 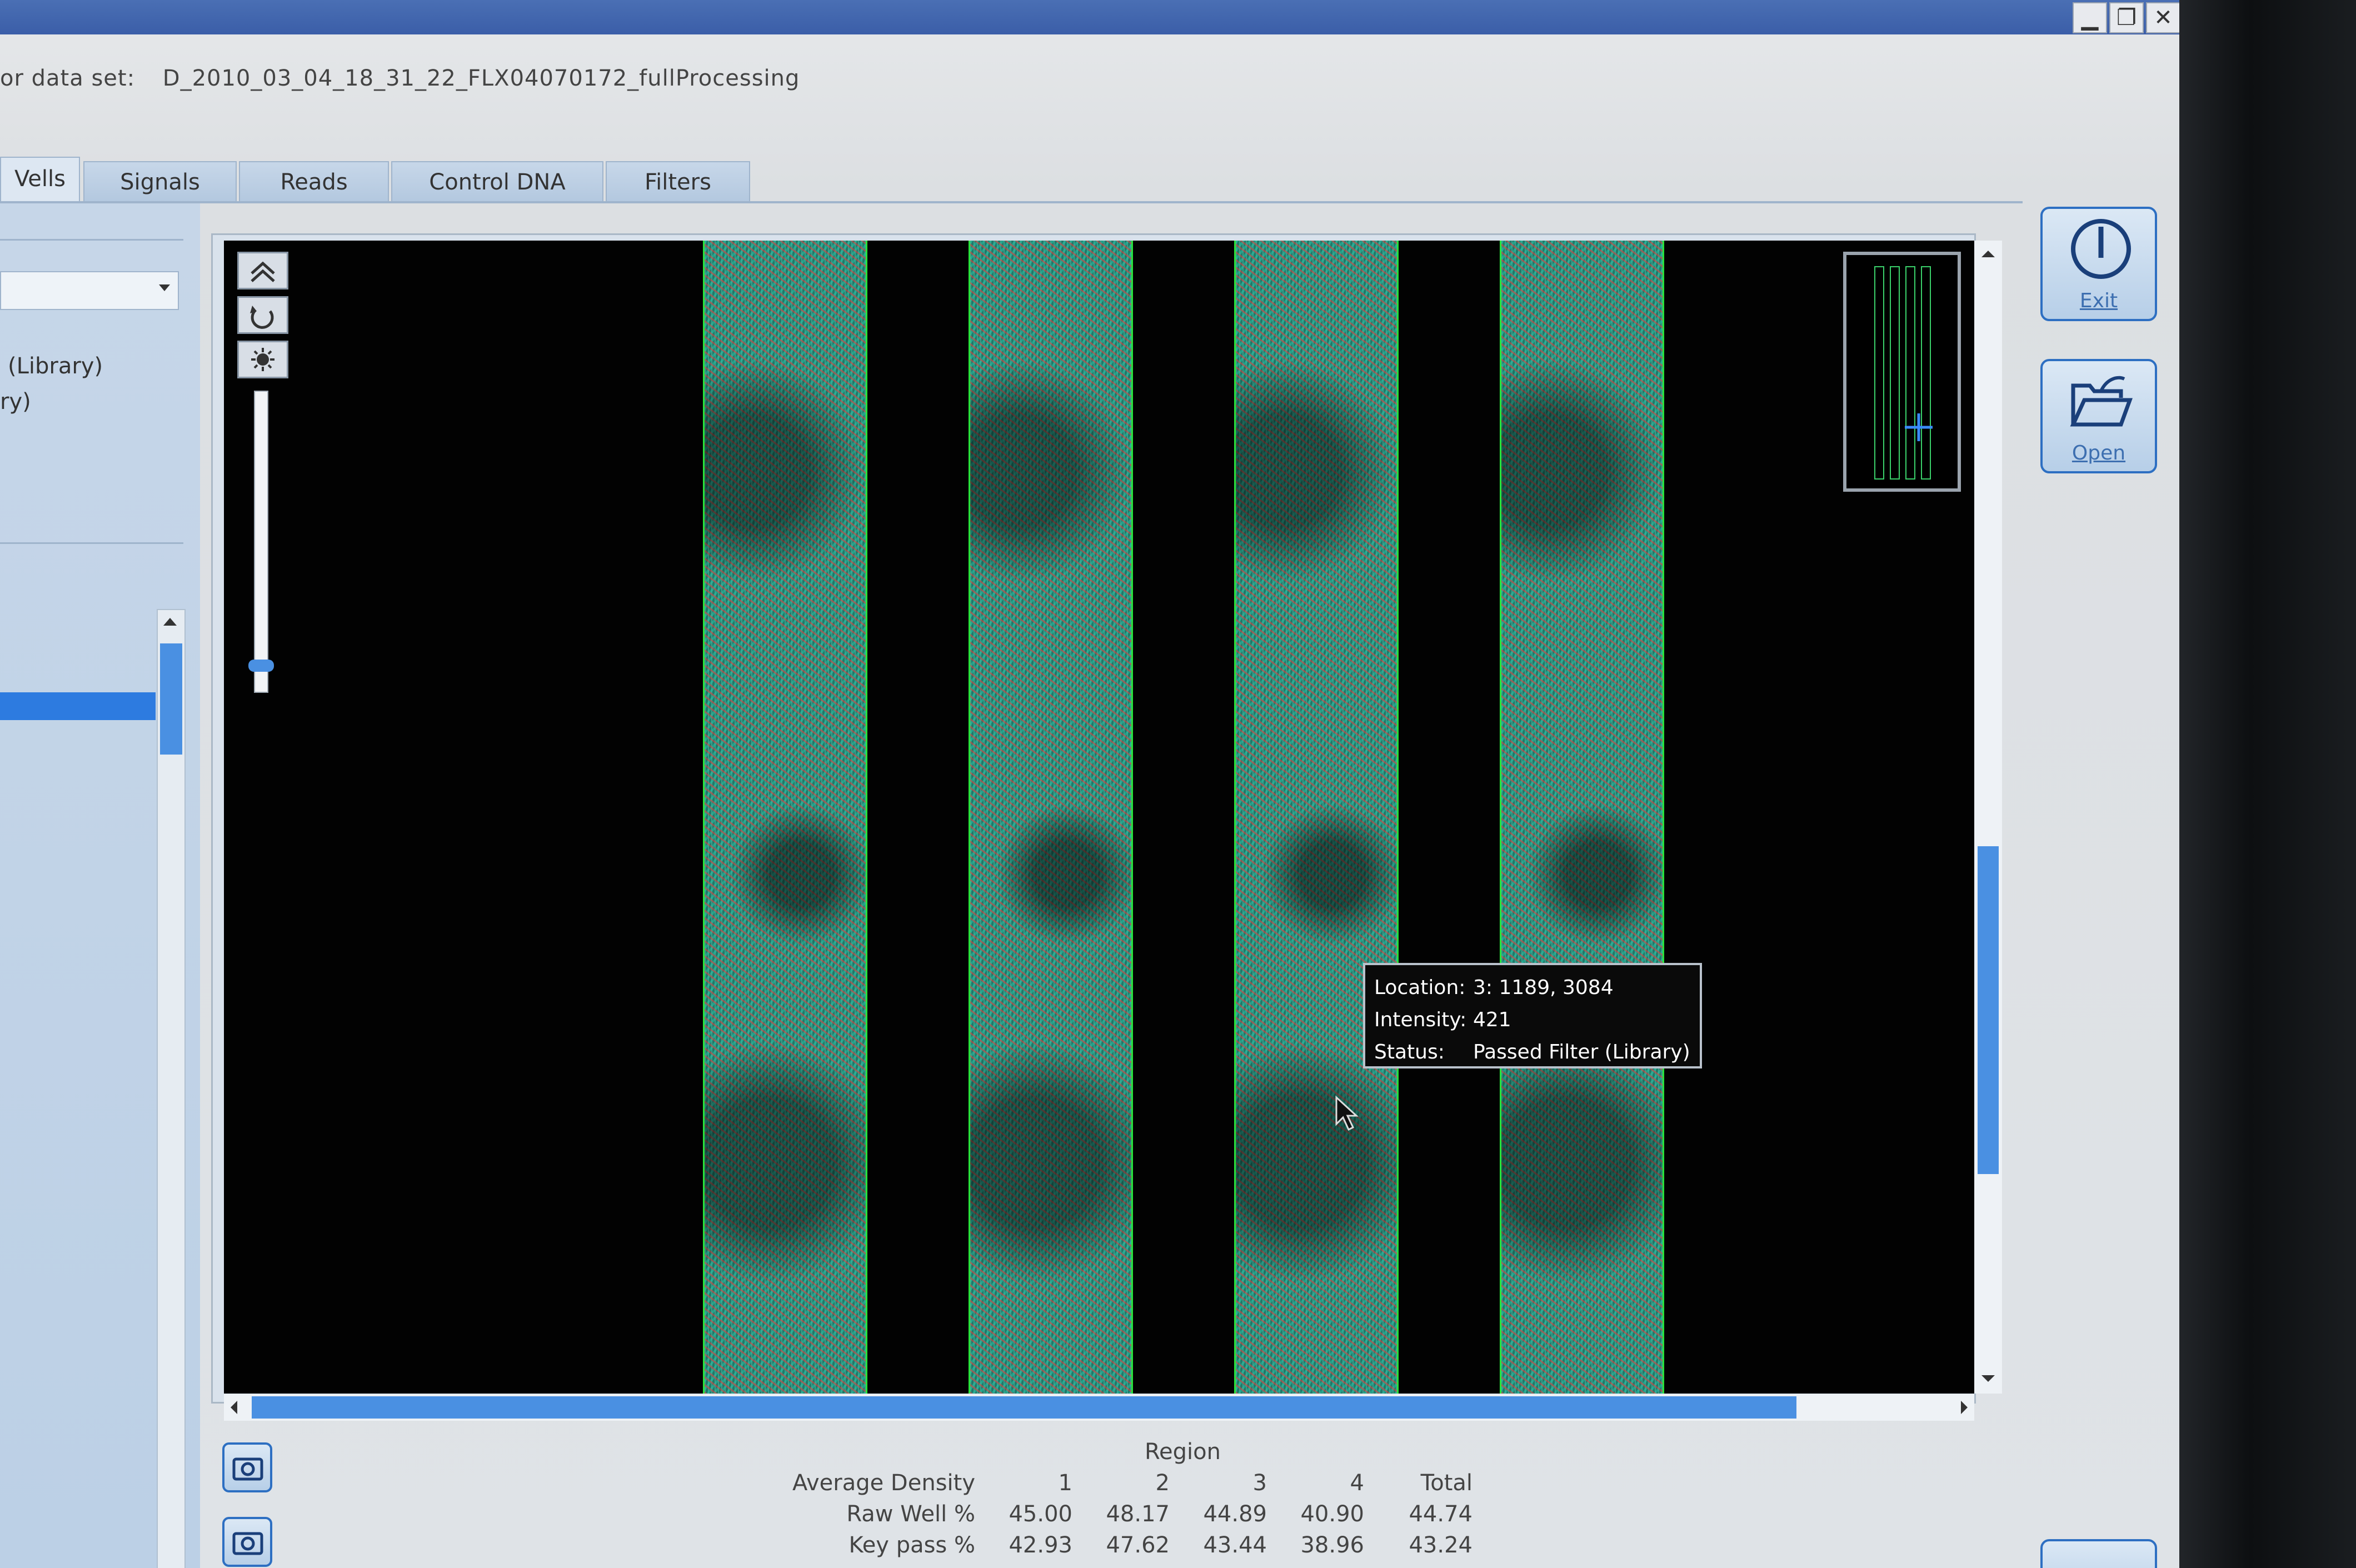 I want to click on stats-header-row: Average Density 1 2 3 4 Total, so click(x=1134, y=1484).